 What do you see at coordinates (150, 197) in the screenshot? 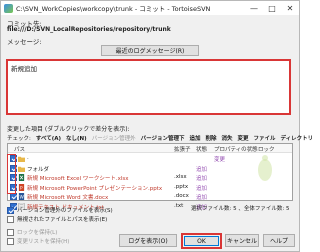
I see `list-item: W 新規 Microsoft Word 文書.docx .docx 追加` at bounding box center [150, 197].